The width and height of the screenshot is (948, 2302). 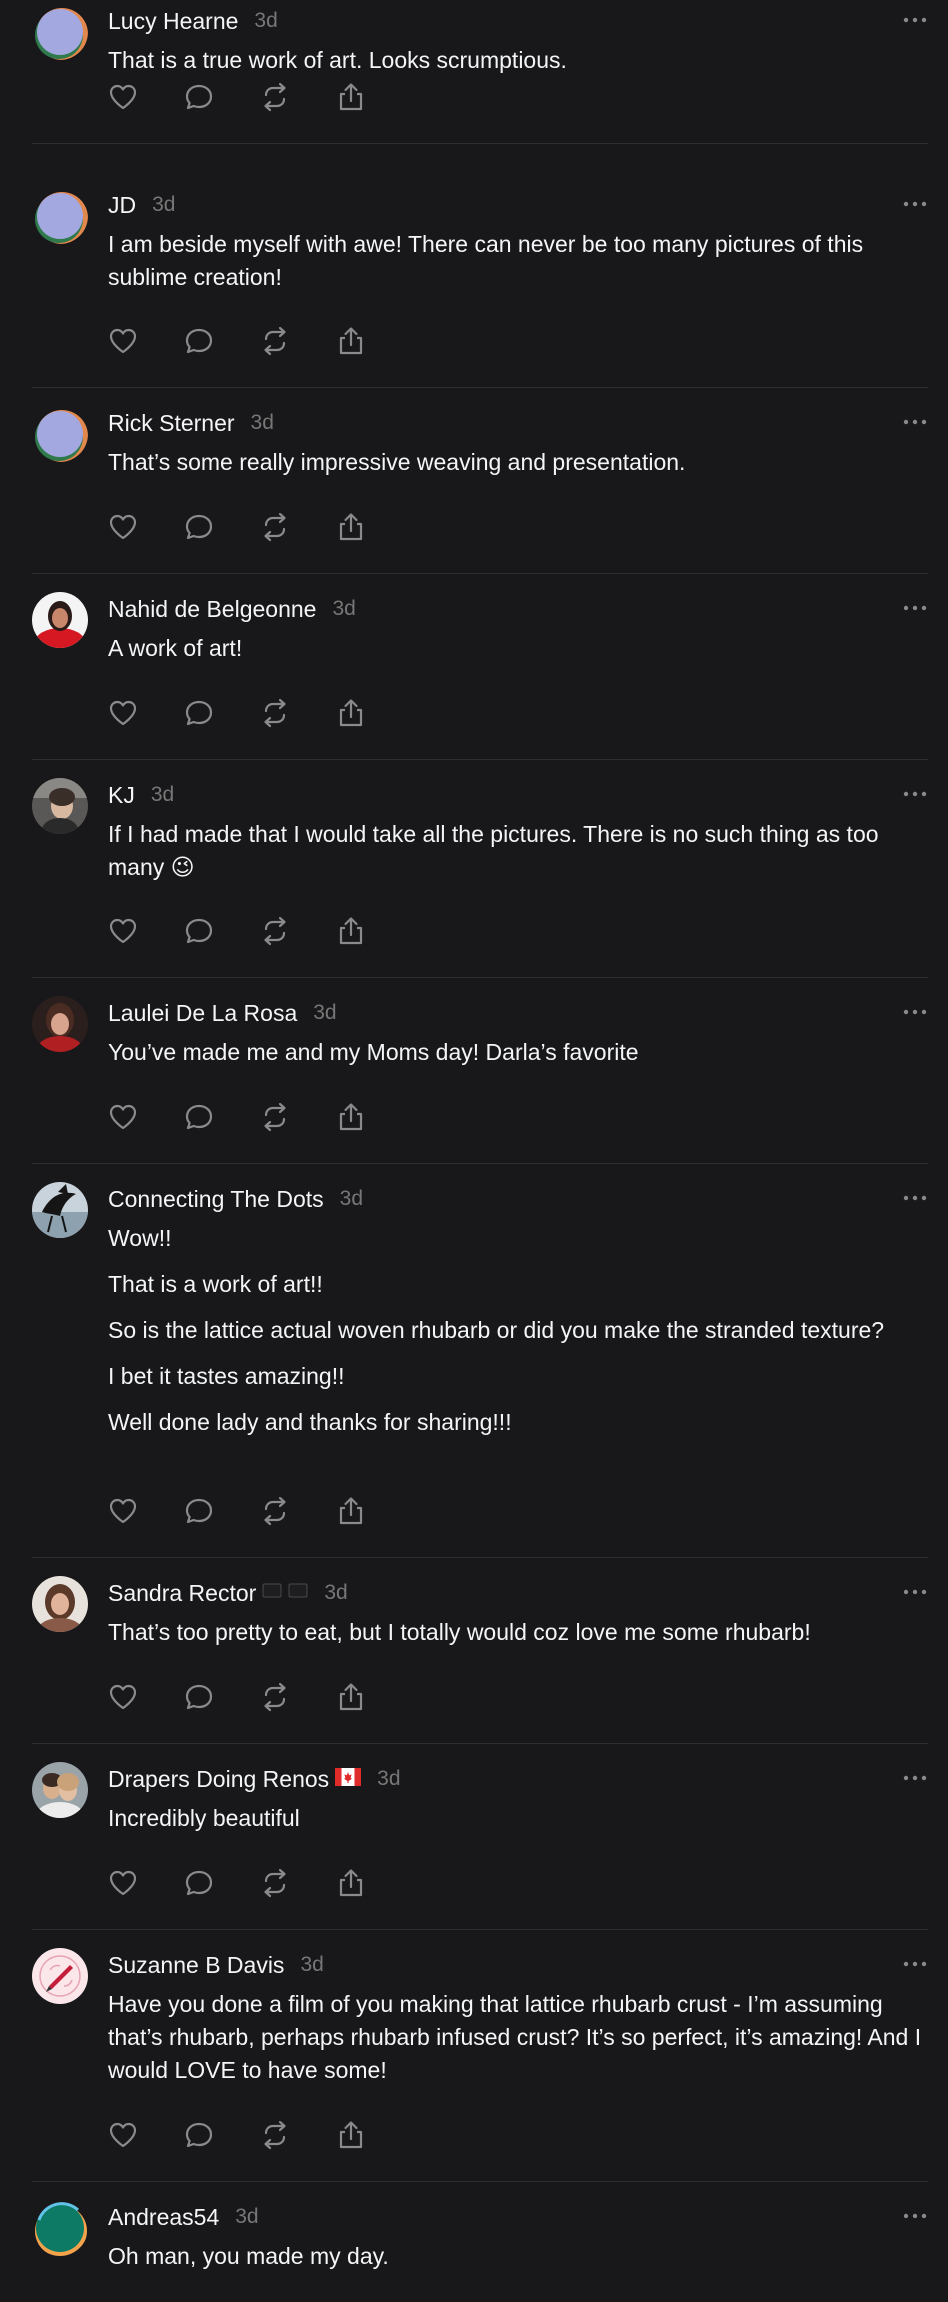 I want to click on username: Connecting The Dots, so click(x=216, y=1199).